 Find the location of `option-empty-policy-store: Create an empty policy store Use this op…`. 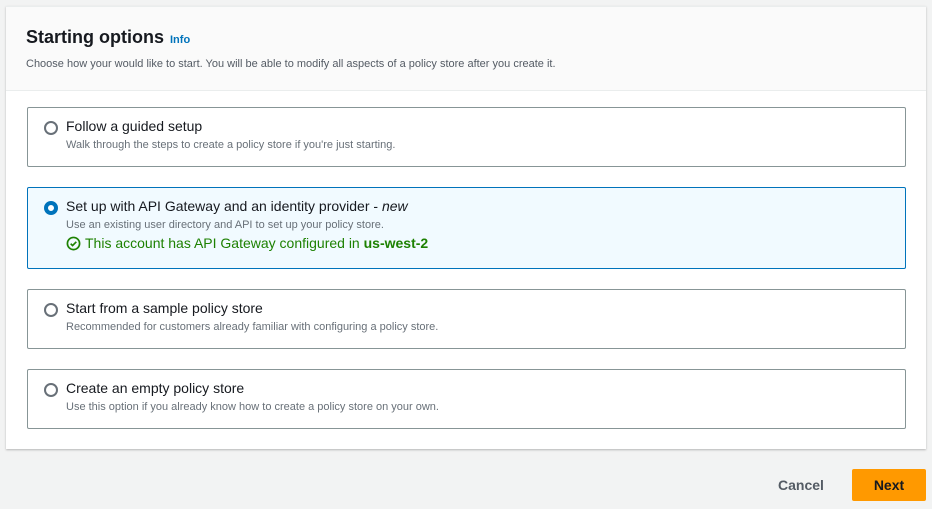

option-empty-policy-store: Create an empty policy store Use this op… is located at coordinates (466, 399).